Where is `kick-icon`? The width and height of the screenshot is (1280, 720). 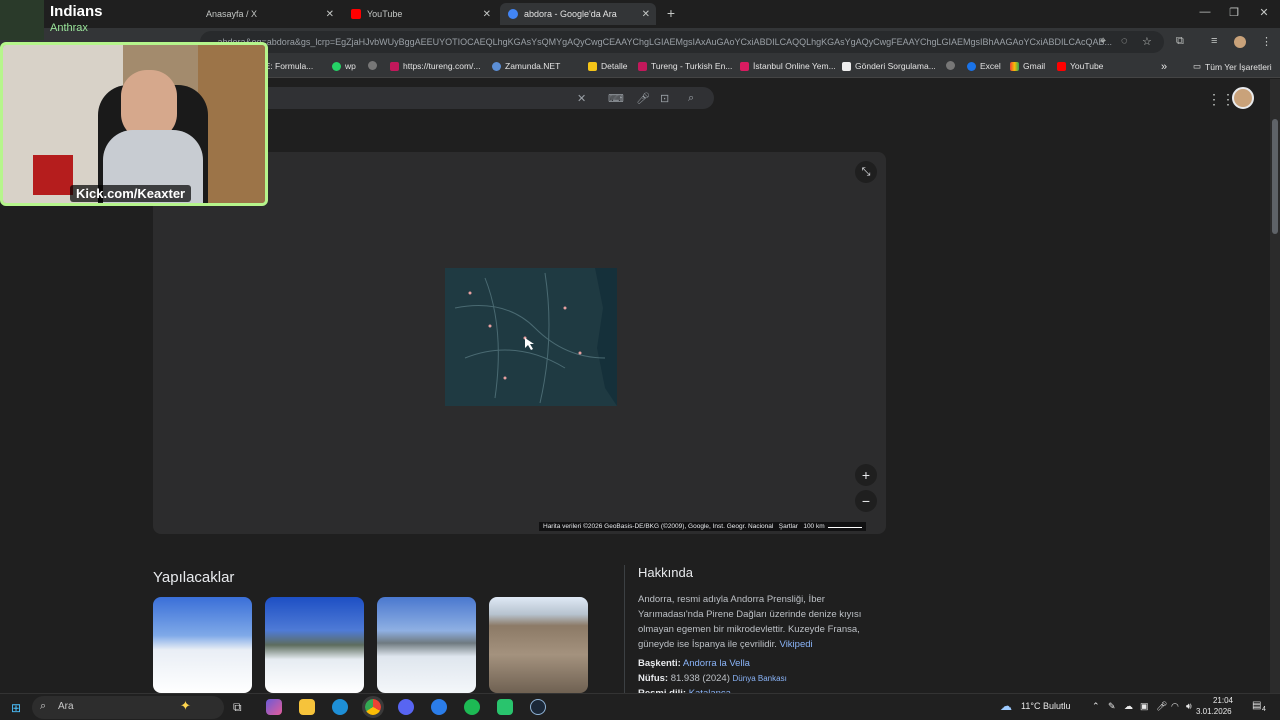
kick-icon is located at coordinates (505, 707).